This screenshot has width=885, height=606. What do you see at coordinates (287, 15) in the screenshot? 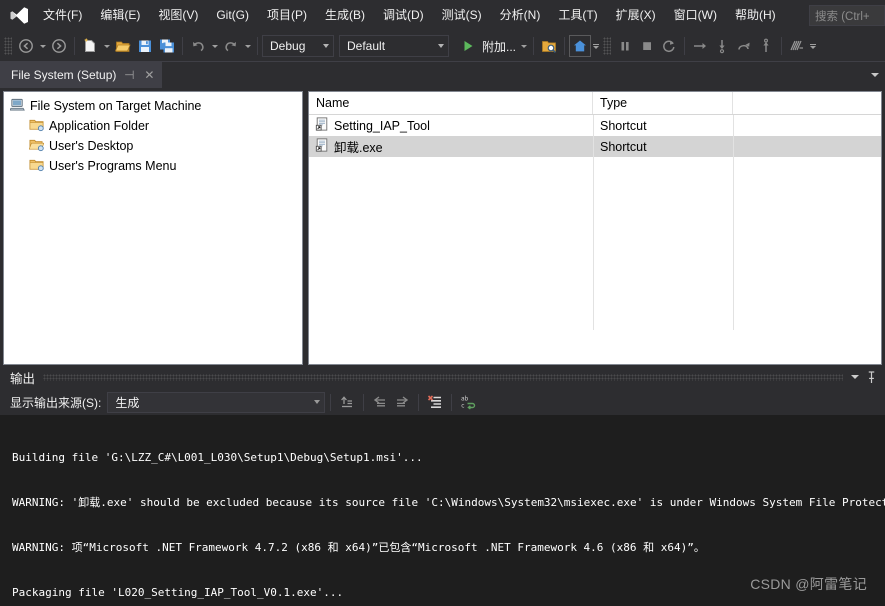
I see `menu-item-project: 项目(P)` at bounding box center [287, 15].